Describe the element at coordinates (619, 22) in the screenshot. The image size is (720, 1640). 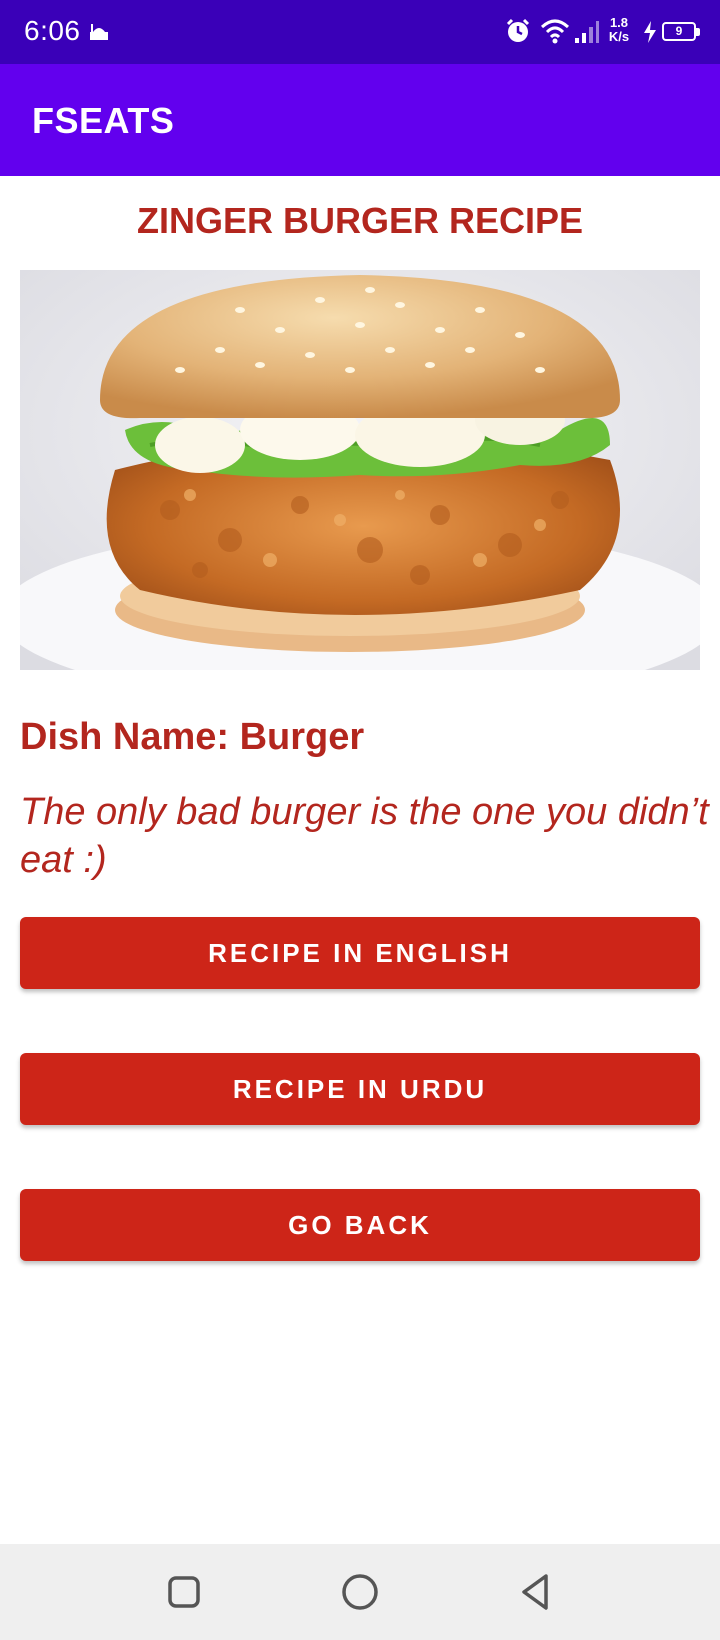
I see `net-speed-value: 1.8` at that location.